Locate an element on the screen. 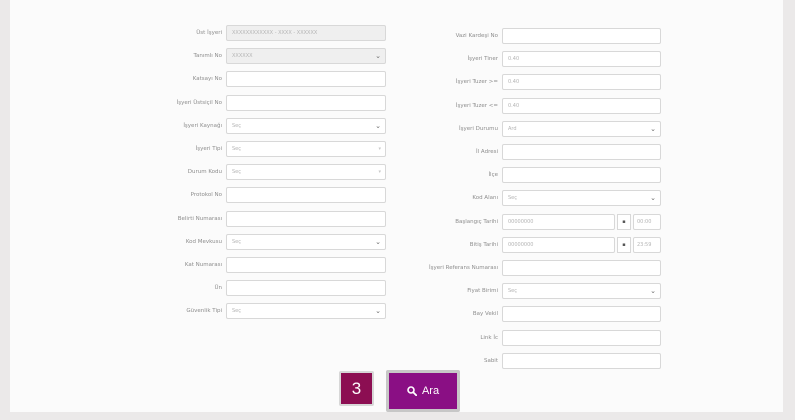  input-ilce is located at coordinates (581, 175).